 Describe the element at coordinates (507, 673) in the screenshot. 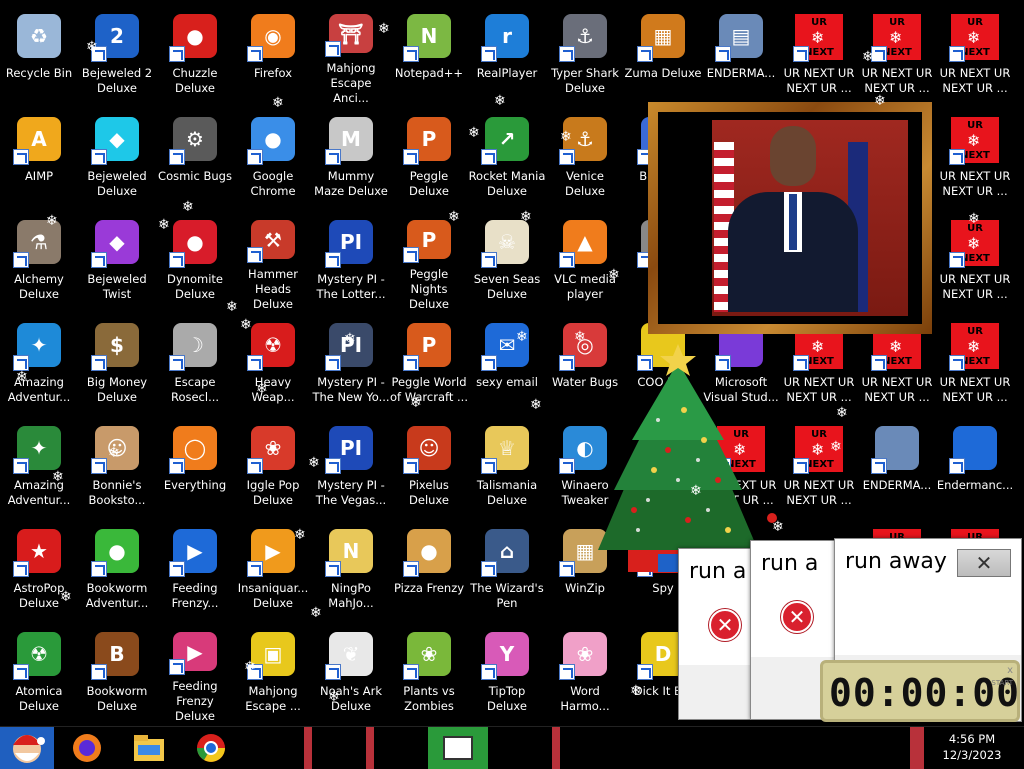

I see `desktop-icon: Y TipTop Deluxe` at that location.